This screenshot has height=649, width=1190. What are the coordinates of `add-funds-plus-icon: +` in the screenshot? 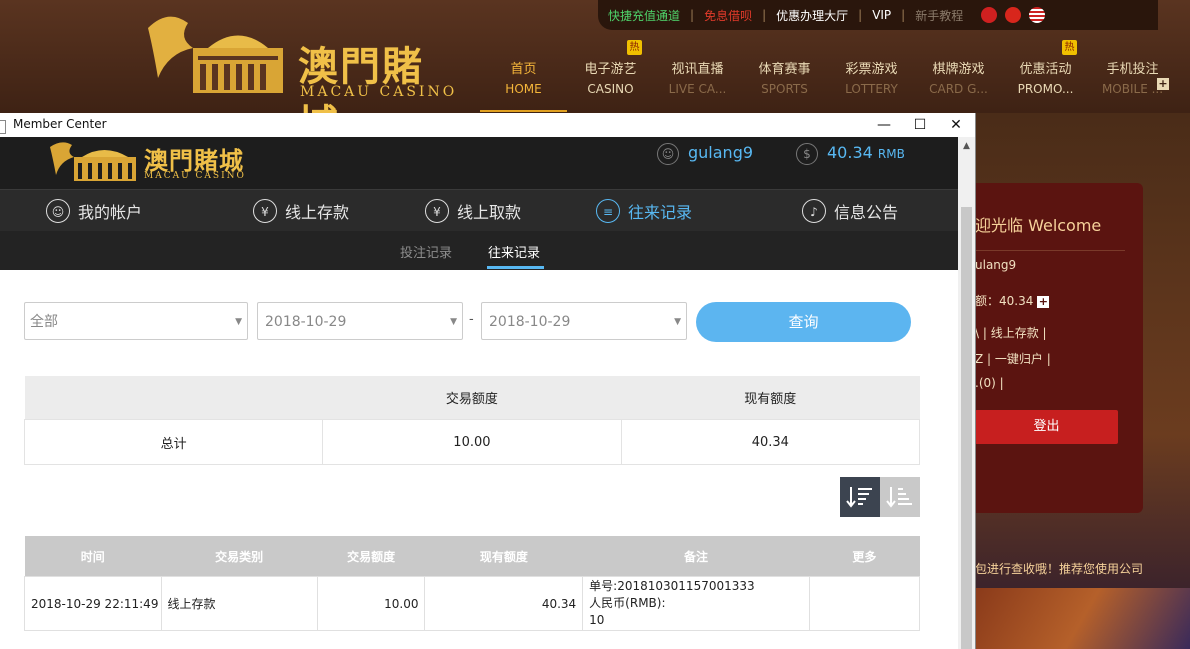 It's located at (1043, 302).